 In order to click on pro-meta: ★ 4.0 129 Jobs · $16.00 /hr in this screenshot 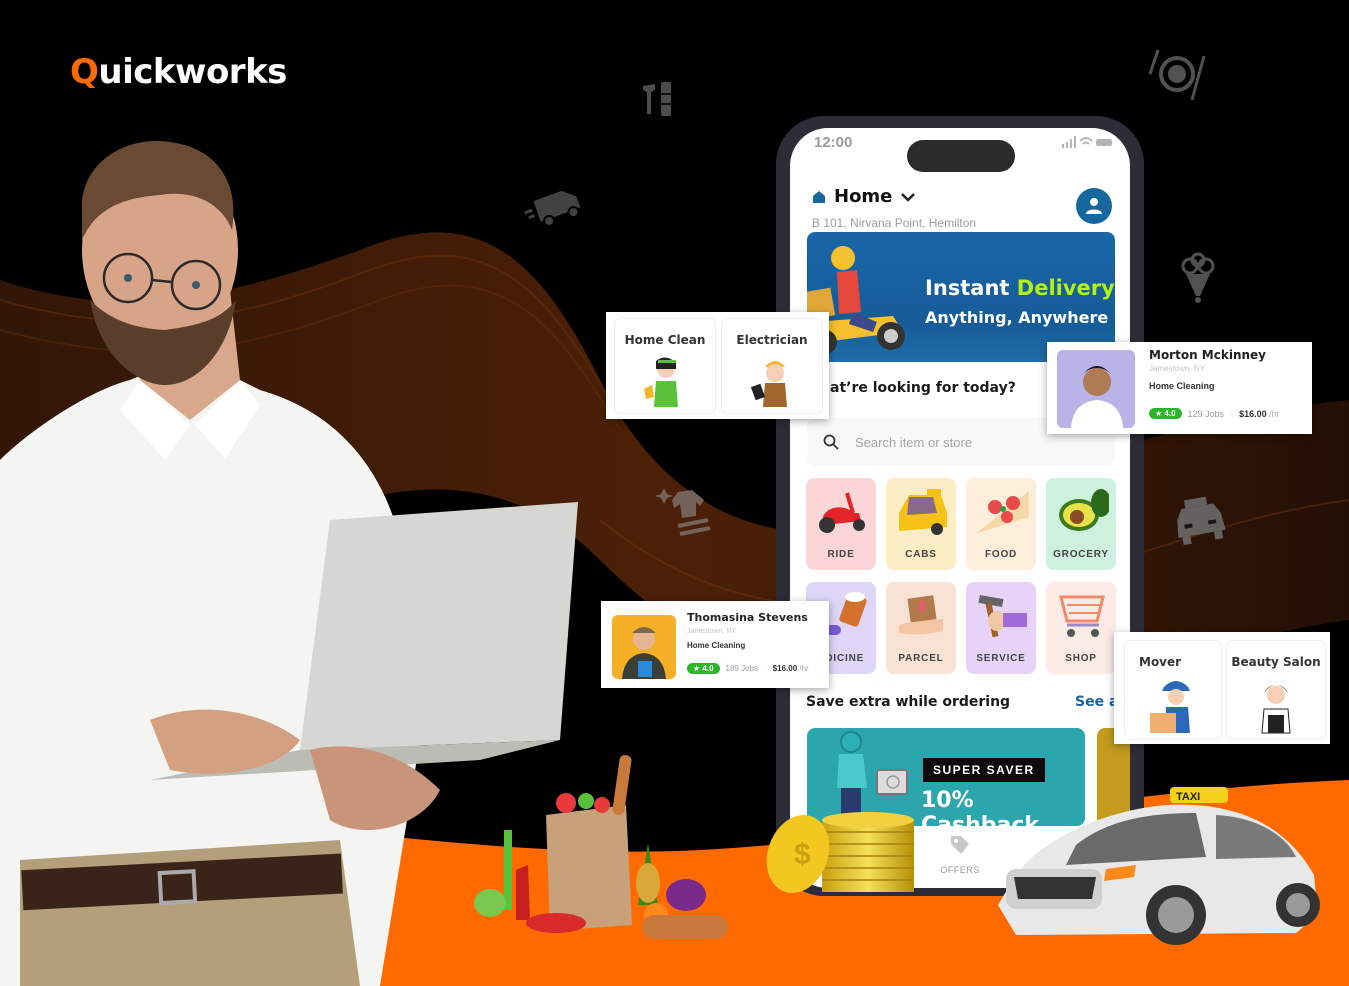, I will do `click(1214, 413)`.